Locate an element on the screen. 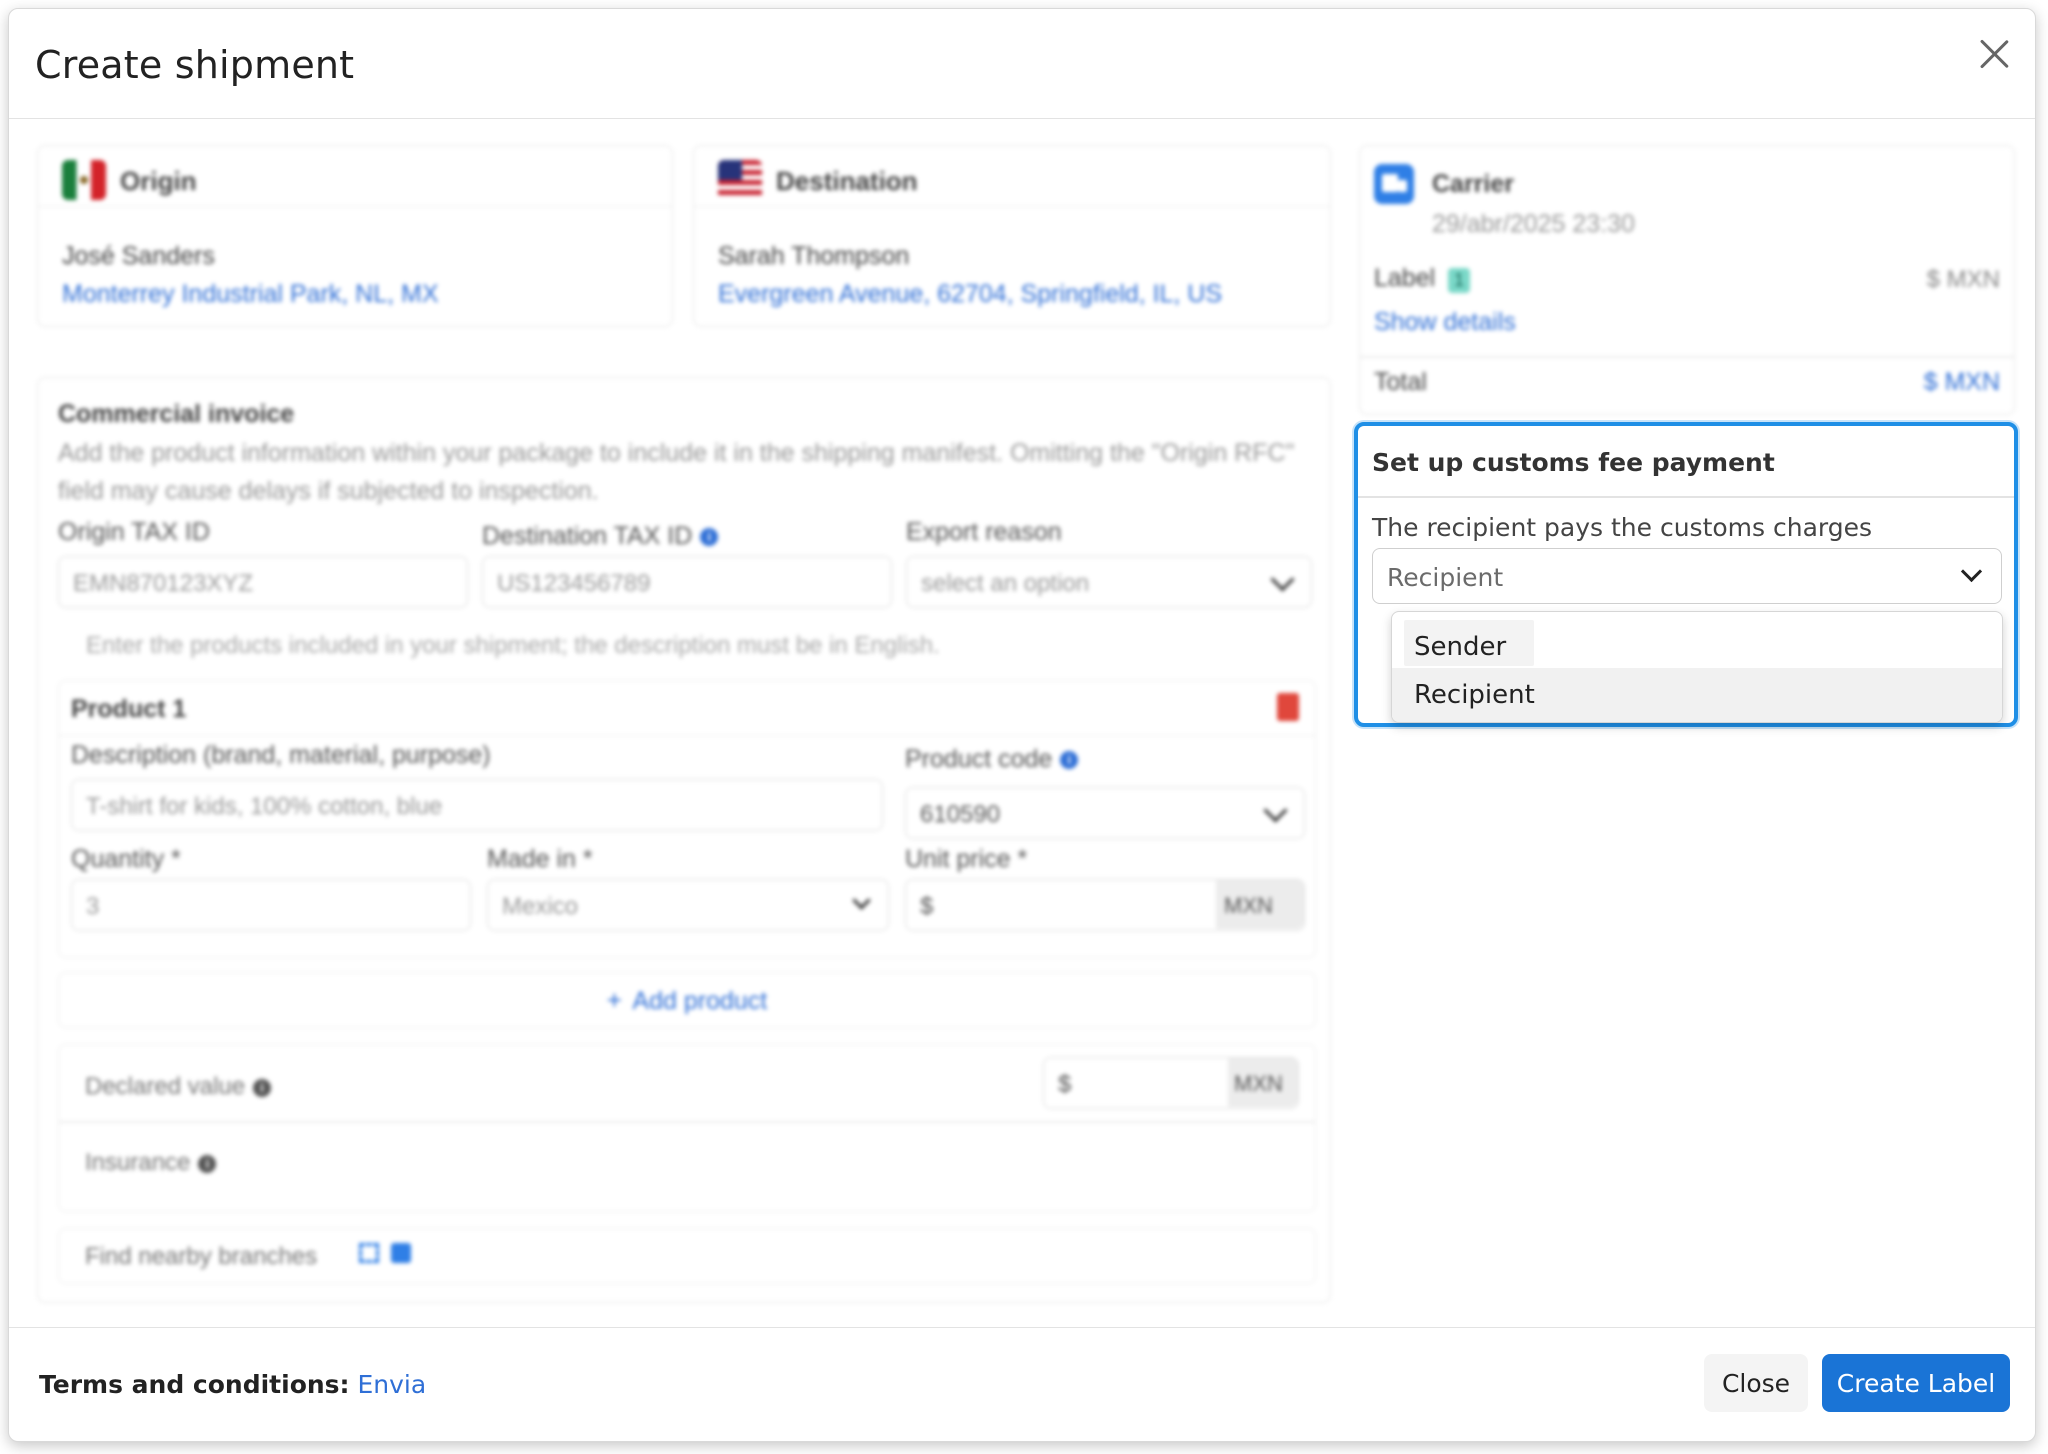  declared-insurance-card: Declared value i $ MXN Insurance i is located at coordinates (687, 1128).